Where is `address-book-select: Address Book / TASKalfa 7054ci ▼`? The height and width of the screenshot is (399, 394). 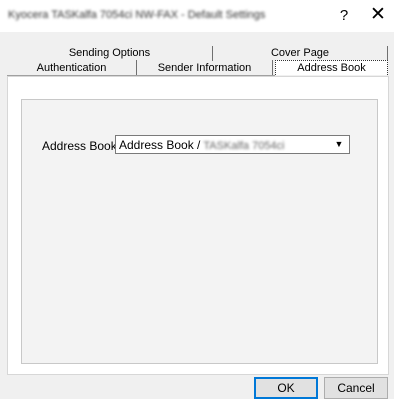 address-book-select: Address Book / TASKalfa 7054ci ▼ is located at coordinates (232, 144).